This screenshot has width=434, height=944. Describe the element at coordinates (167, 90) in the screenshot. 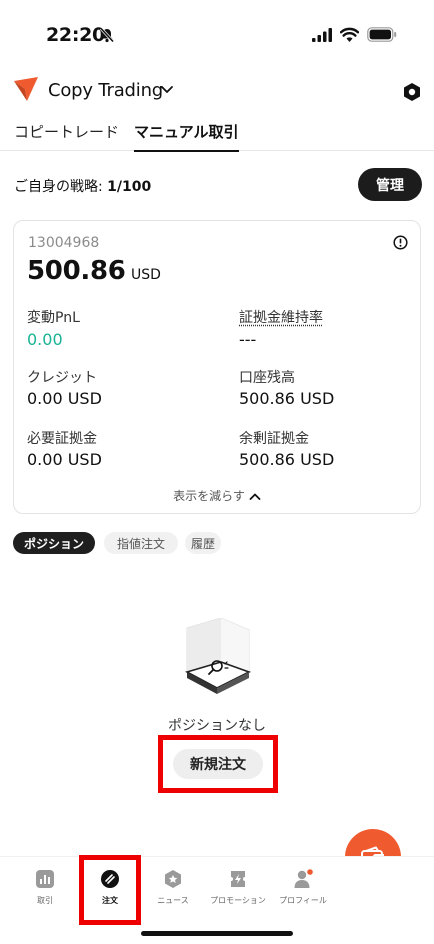

I see `chevron-down-icon` at that location.